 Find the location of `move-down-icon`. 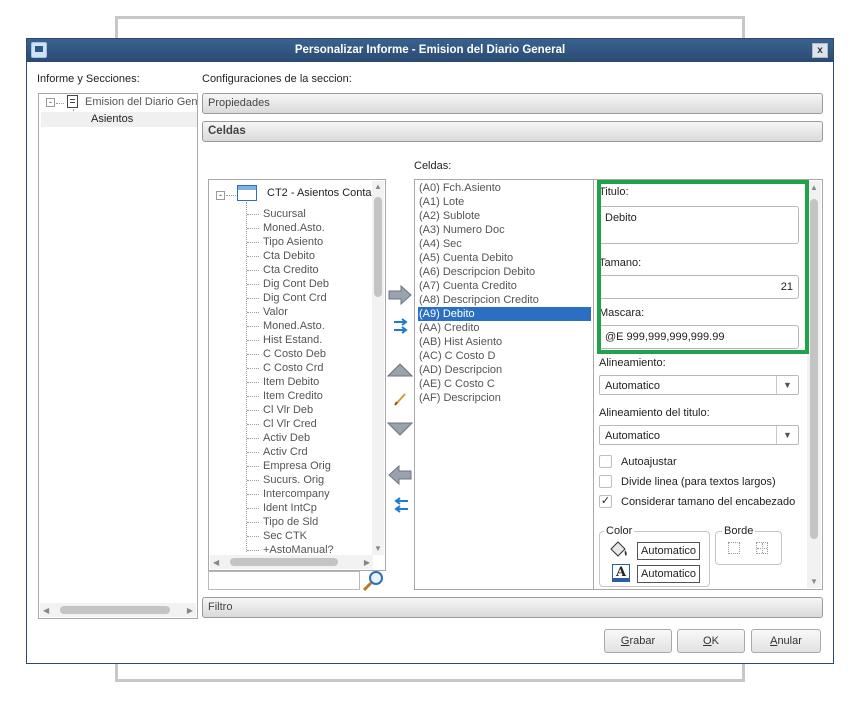

move-down-icon is located at coordinates (400, 429).